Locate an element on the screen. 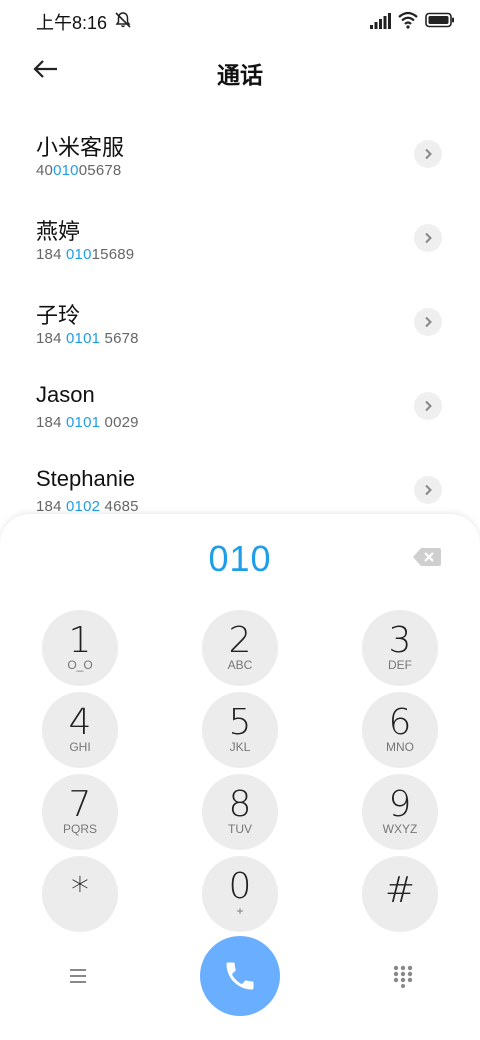 The width and height of the screenshot is (480, 1040). contact-row: Jason 184 0101 0029 is located at coordinates (240, 412).